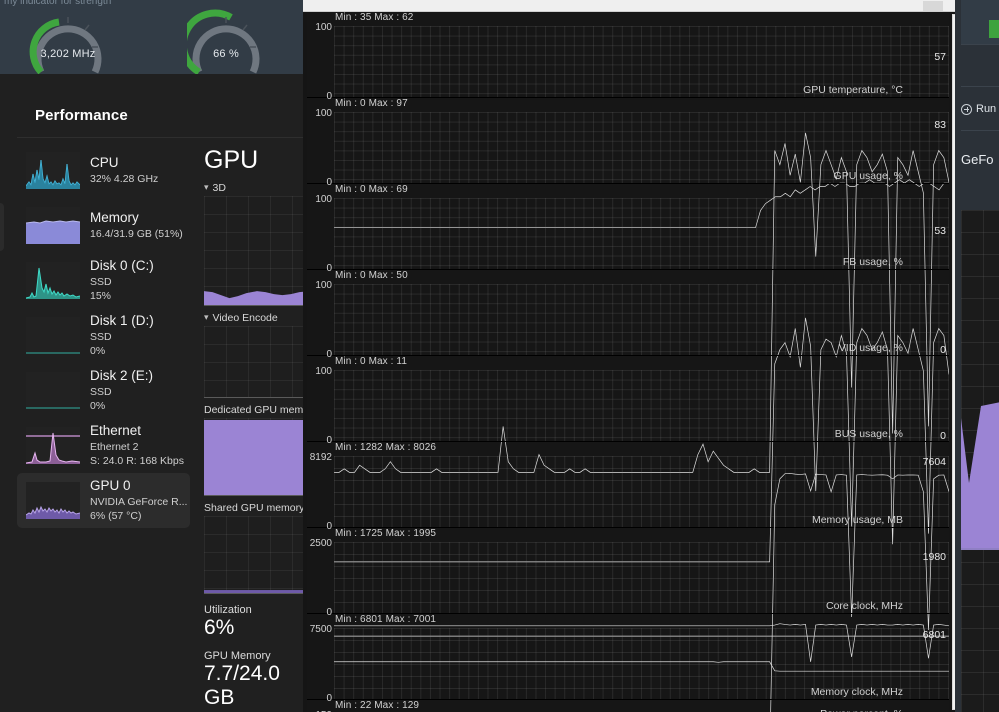  I want to click on sidebar-item-label: GPU 0, so click(110, 485).